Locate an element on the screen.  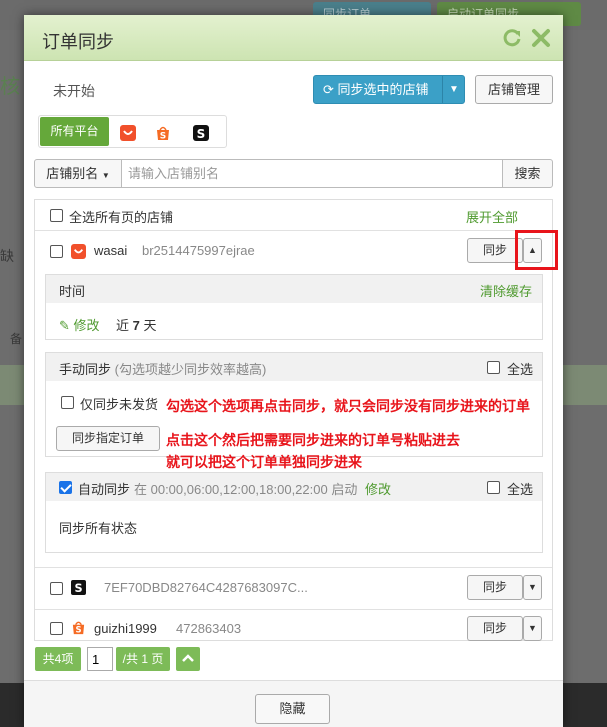
store-name: guizhi1999 is located at coordinates (125, 628).